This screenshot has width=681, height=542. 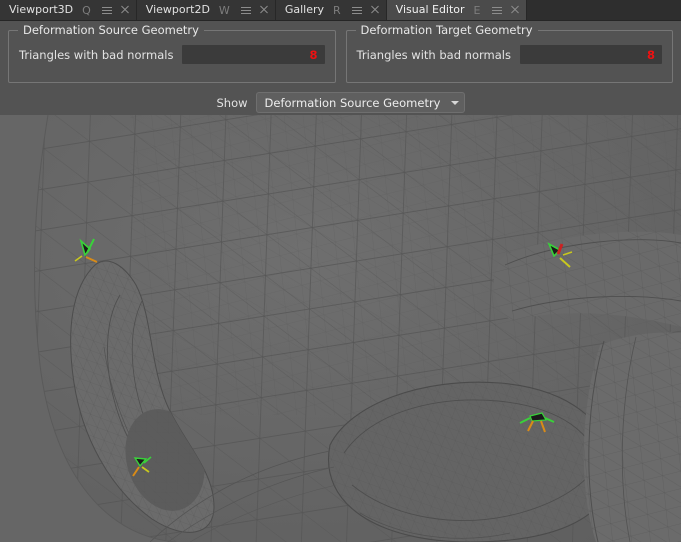 I want to click on tab-bar-filler, so click(x=603, y=10).